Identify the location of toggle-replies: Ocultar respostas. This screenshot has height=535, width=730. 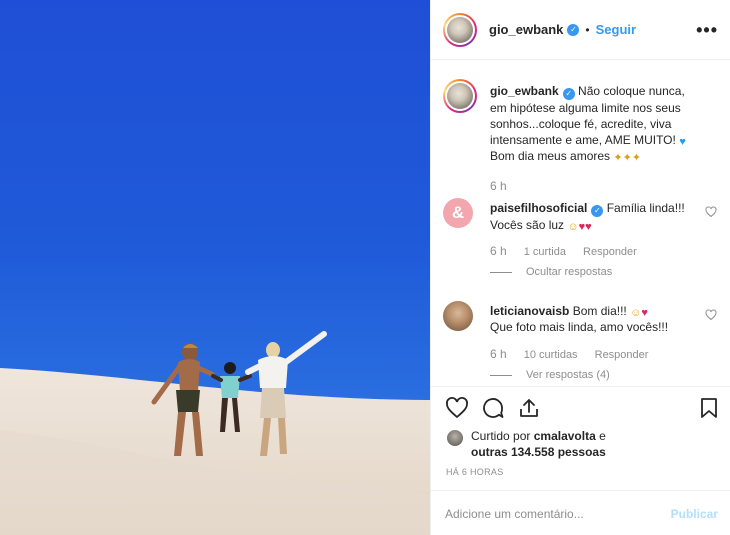
(558, 272).